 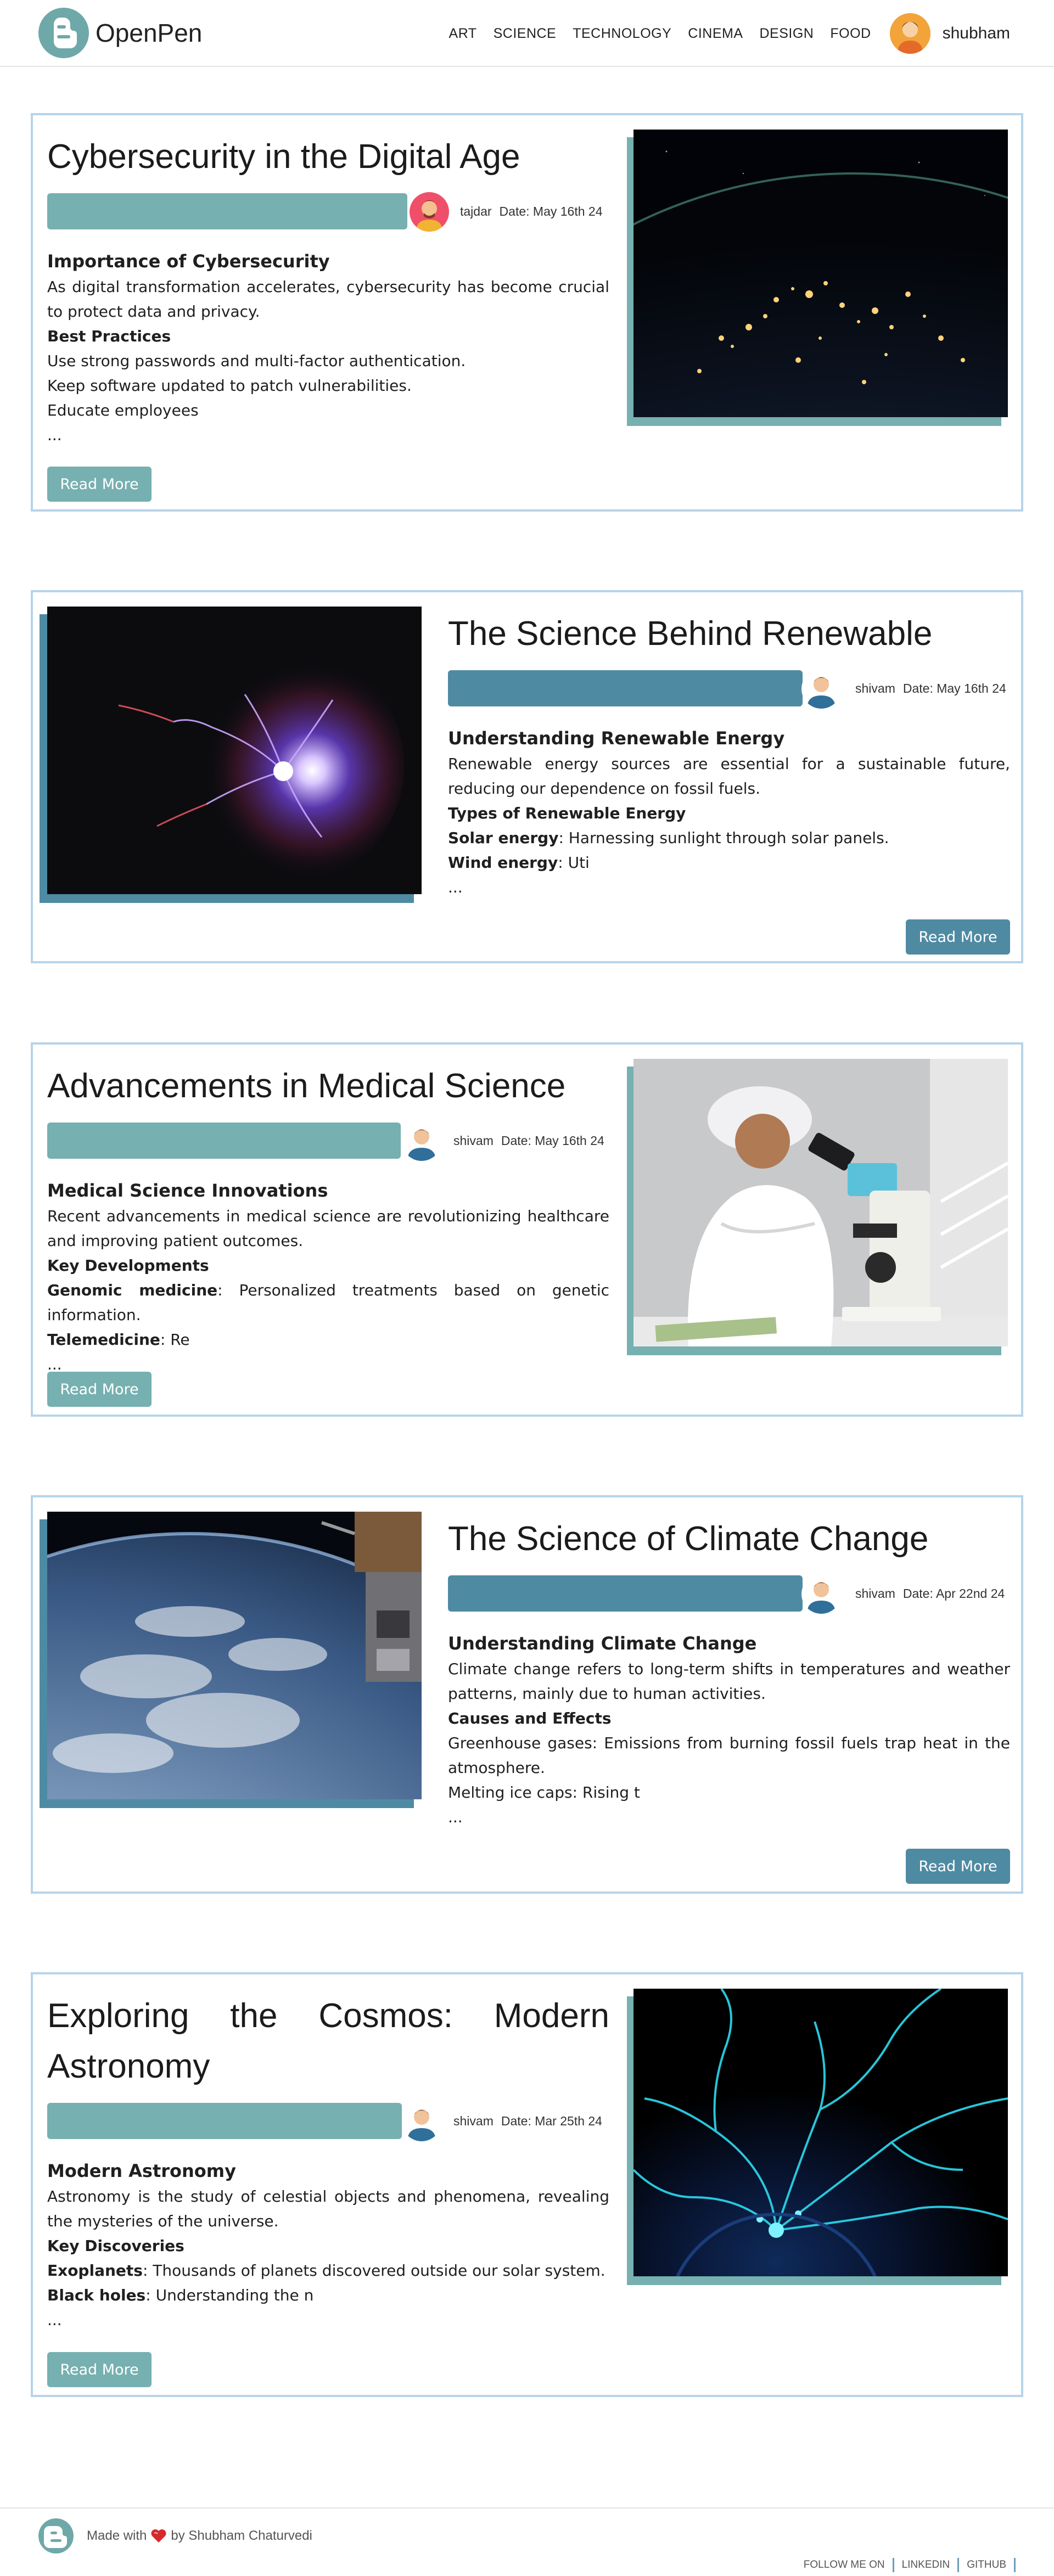 What do you see at coordinates (544, 1792) in the screenshot?
I see `excerpt-line: Melting ice caps: Rising t` at bounding box center [544, 1792].